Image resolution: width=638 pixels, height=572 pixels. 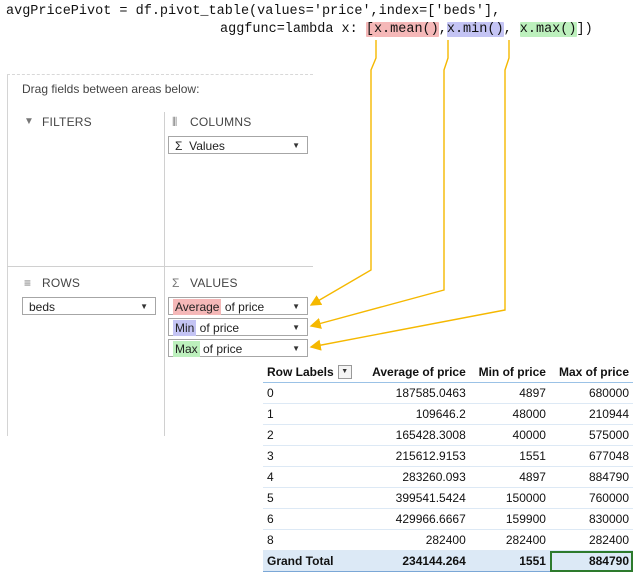 I want to click on cell-label: 5, so click(x=312, y=498).